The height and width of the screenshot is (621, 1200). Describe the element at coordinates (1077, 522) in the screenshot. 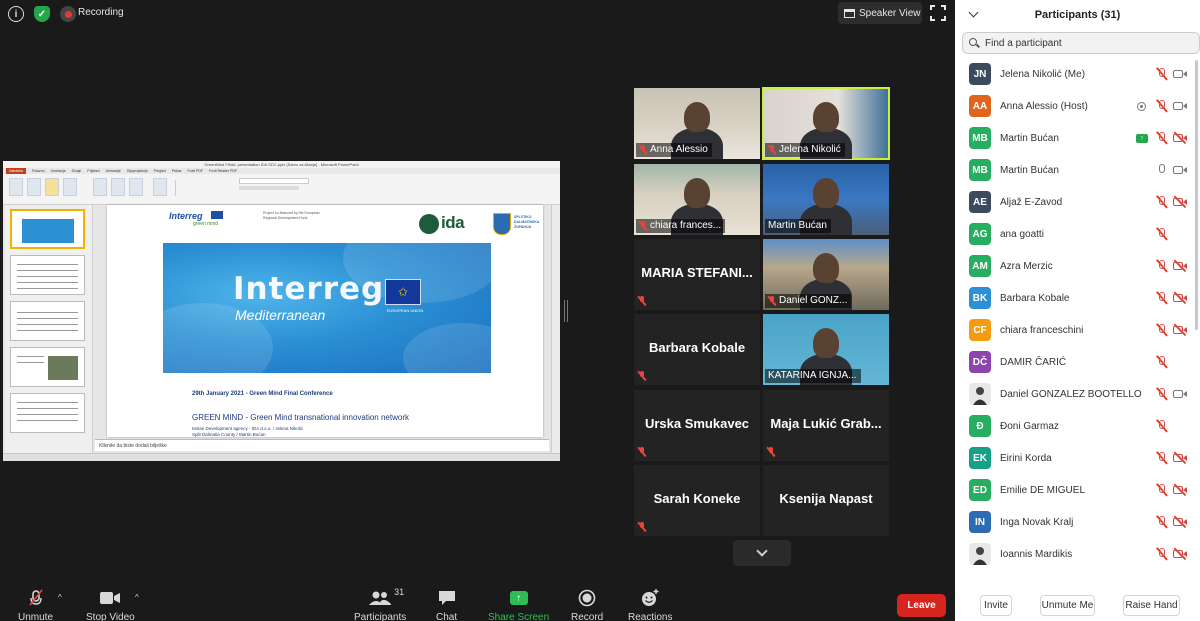

I see `participant-row: IN Inga Novak Kralj` at that location.